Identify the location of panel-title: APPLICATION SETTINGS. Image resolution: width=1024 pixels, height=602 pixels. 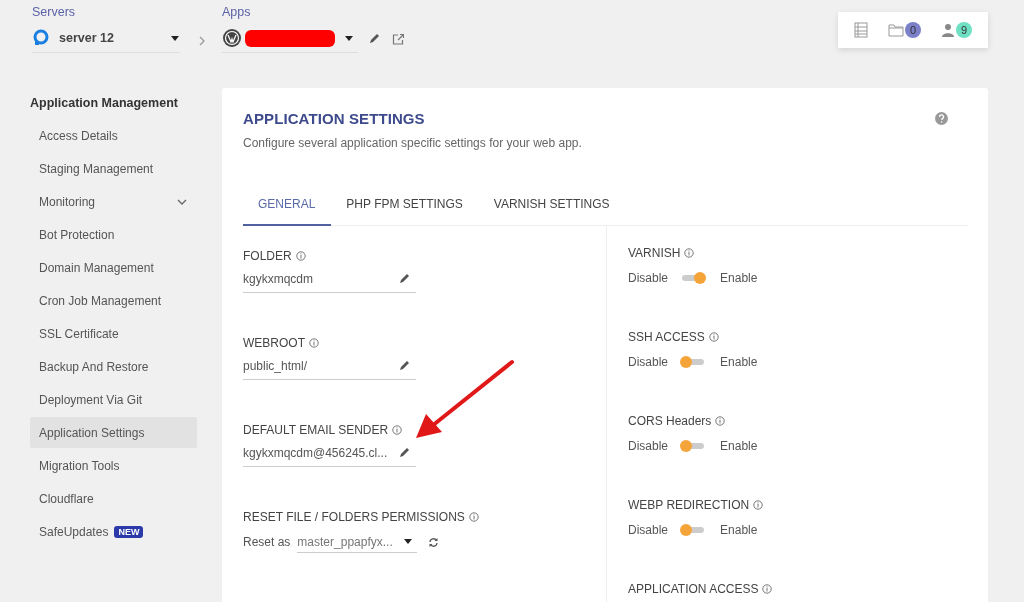
(334, 118).